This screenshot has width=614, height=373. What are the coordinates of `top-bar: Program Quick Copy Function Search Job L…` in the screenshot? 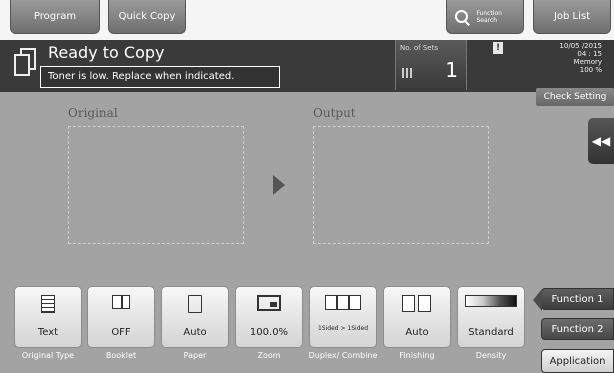 It's located at (307, 20).